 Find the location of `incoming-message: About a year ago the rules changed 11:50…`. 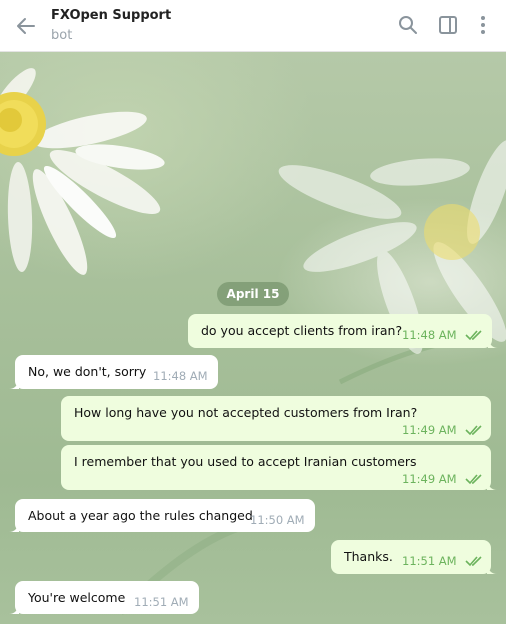

incoming-message: About a year ago the rules changed 11:50… is located at coordinates (162, 515).